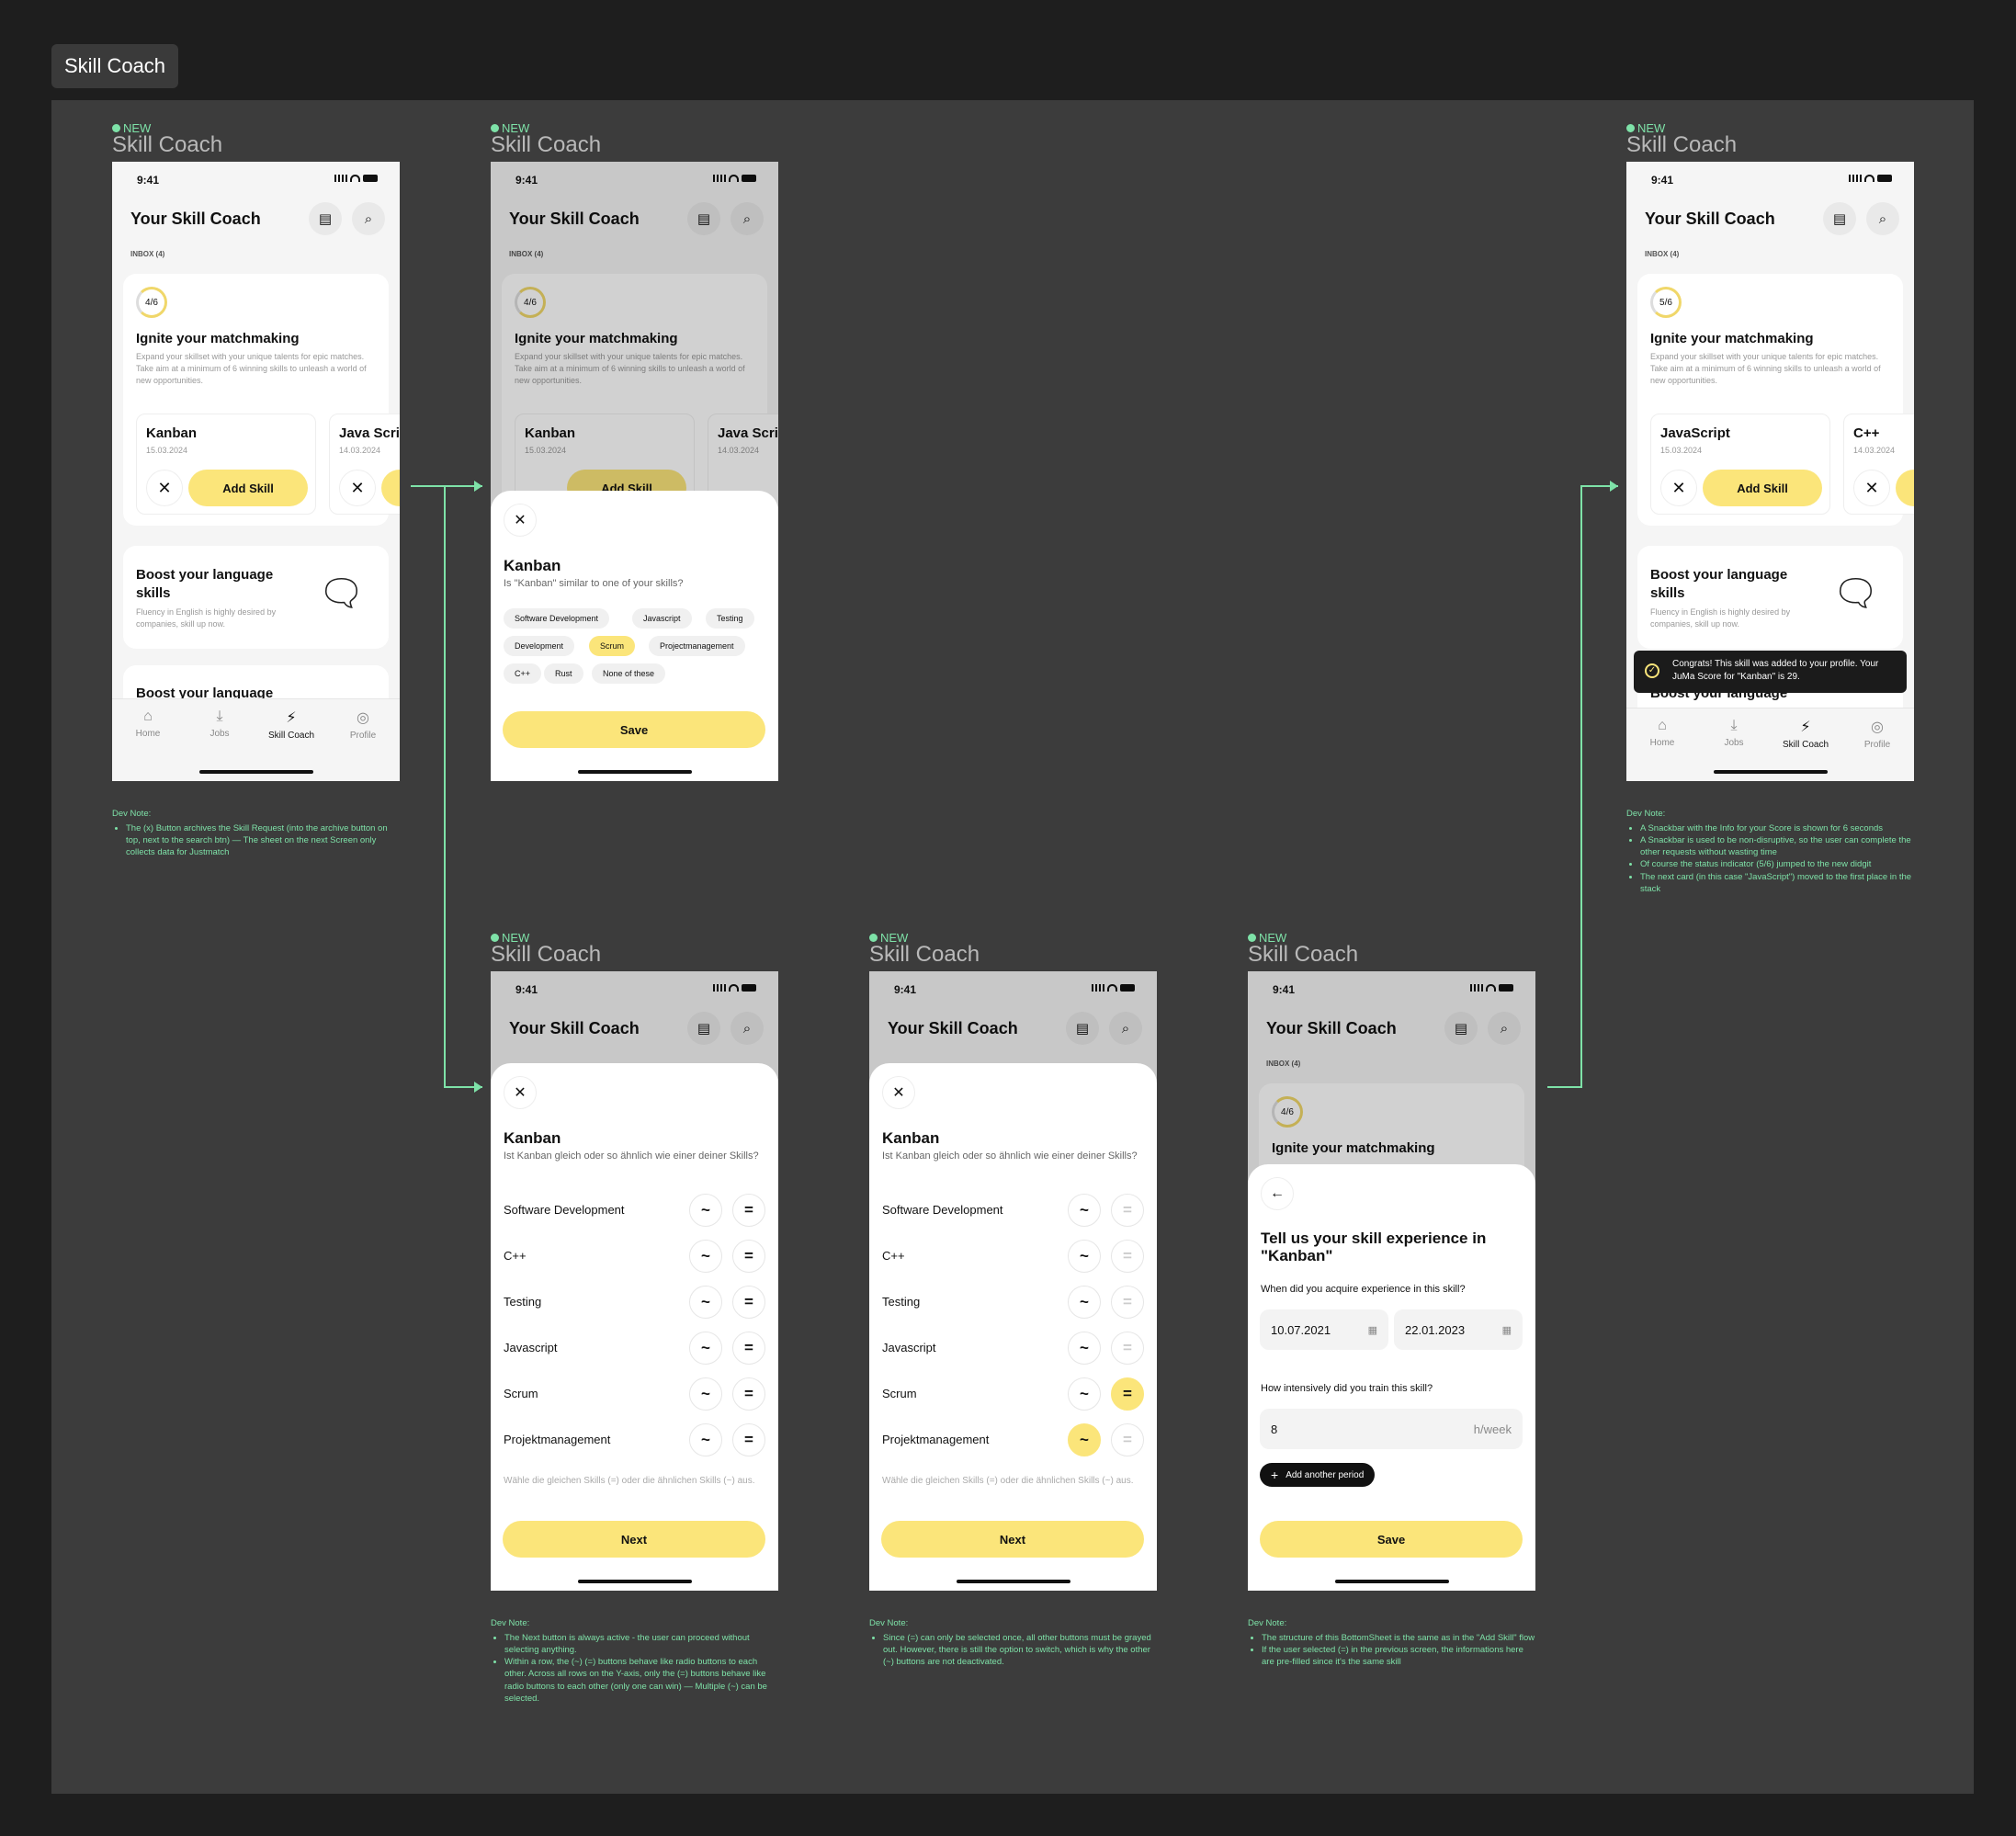 This screenshot has width=2016, height=1836. I want to click on frame-label-2: NEW Skill Coach, so click(546, 139).